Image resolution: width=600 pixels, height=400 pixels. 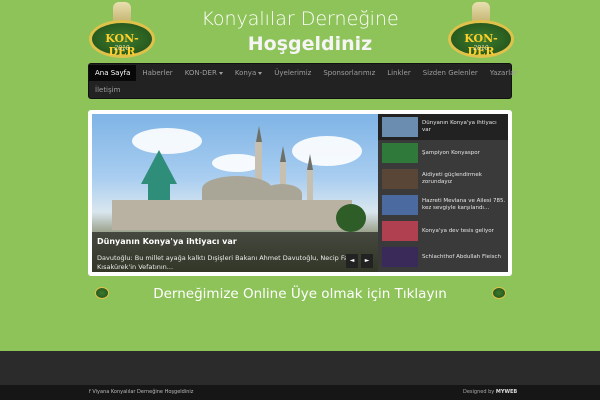 I want to click on designed-by-label: Designed by, so click(x=479, y=392).